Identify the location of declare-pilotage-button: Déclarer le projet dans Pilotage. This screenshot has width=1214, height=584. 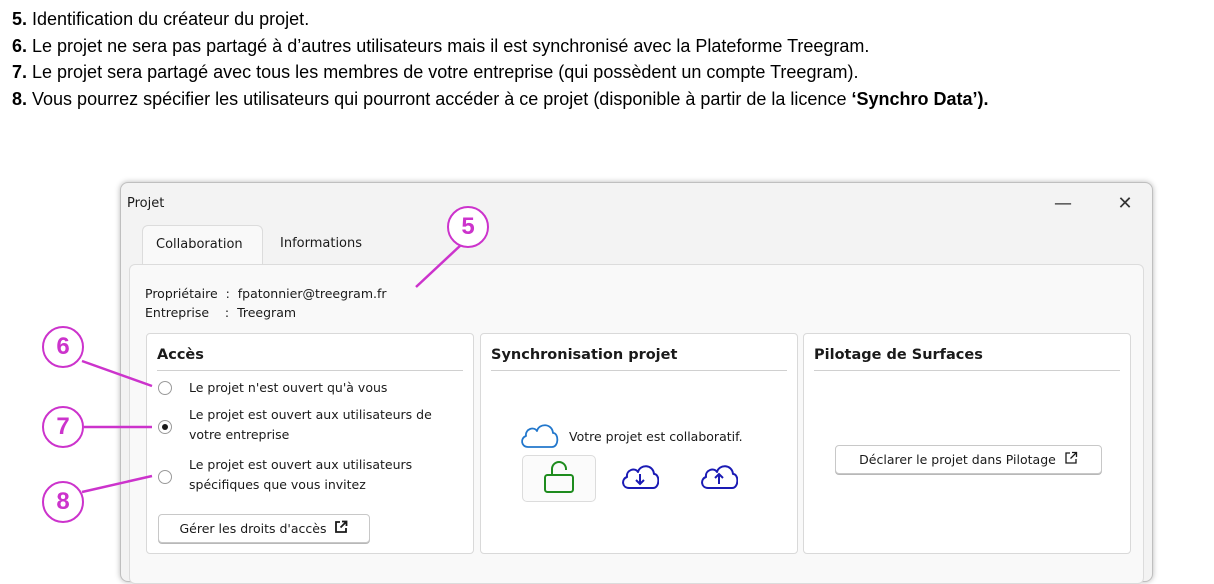
(968, 459).